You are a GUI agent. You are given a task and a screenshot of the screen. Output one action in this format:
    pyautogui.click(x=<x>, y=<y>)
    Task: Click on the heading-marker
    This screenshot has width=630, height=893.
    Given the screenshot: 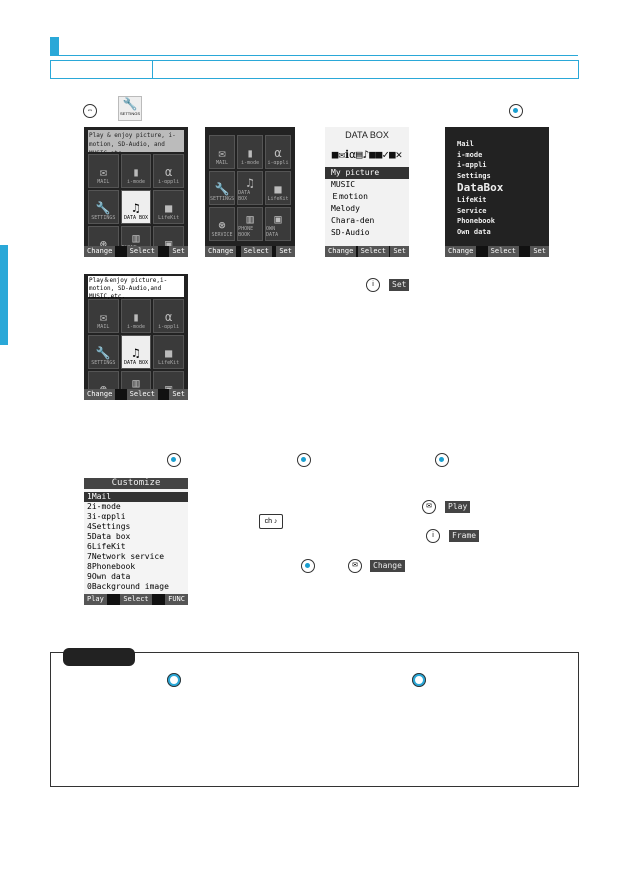 What is the action you would take?
    pyautogui.click(x=54, y=46)
    